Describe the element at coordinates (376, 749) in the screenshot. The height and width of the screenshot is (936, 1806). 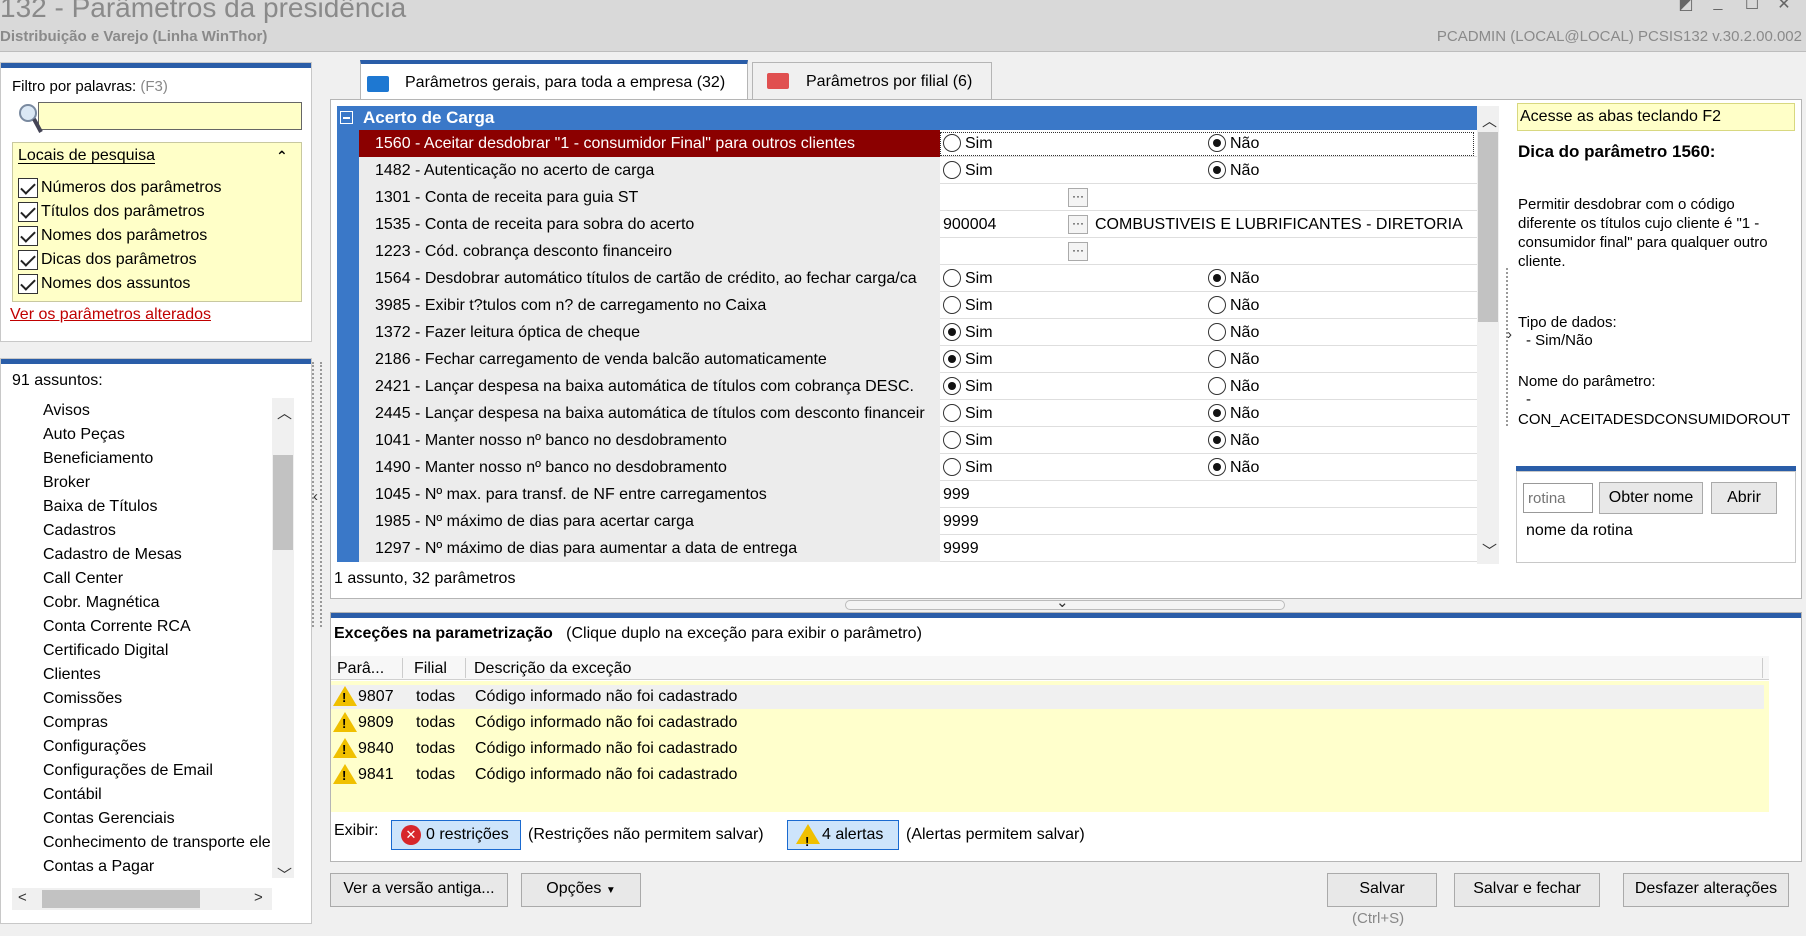
I see `exception-param: 9840` at that location.